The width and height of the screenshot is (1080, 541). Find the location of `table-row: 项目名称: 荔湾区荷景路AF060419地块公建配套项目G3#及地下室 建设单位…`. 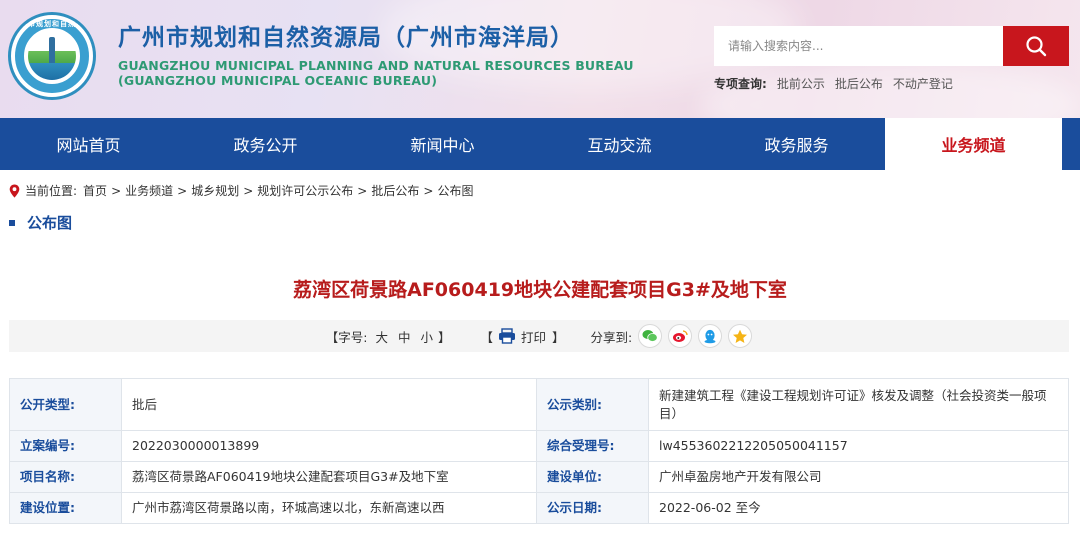

table-row: 项目名称: 荔湾区荷景路AF060419地块公建配套项目G3#及地下室 建设单位… is located at coordinates (539, 477).